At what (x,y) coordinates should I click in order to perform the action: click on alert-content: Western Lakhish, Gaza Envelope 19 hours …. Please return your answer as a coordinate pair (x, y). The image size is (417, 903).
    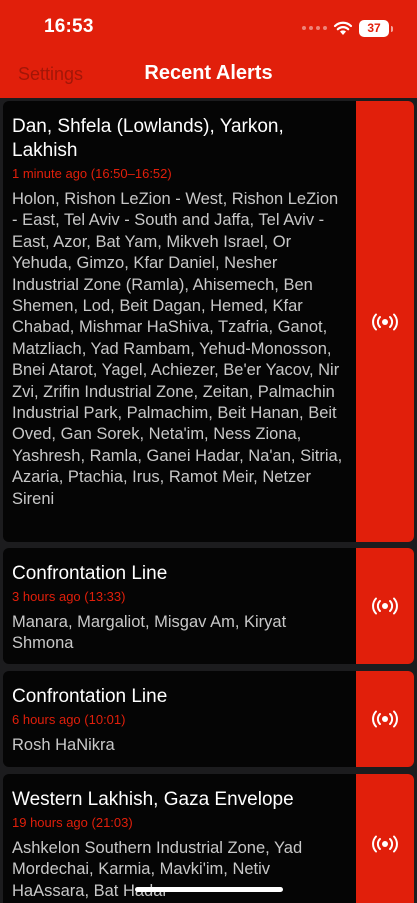
    Looking at the image, I should click on (178, 838).